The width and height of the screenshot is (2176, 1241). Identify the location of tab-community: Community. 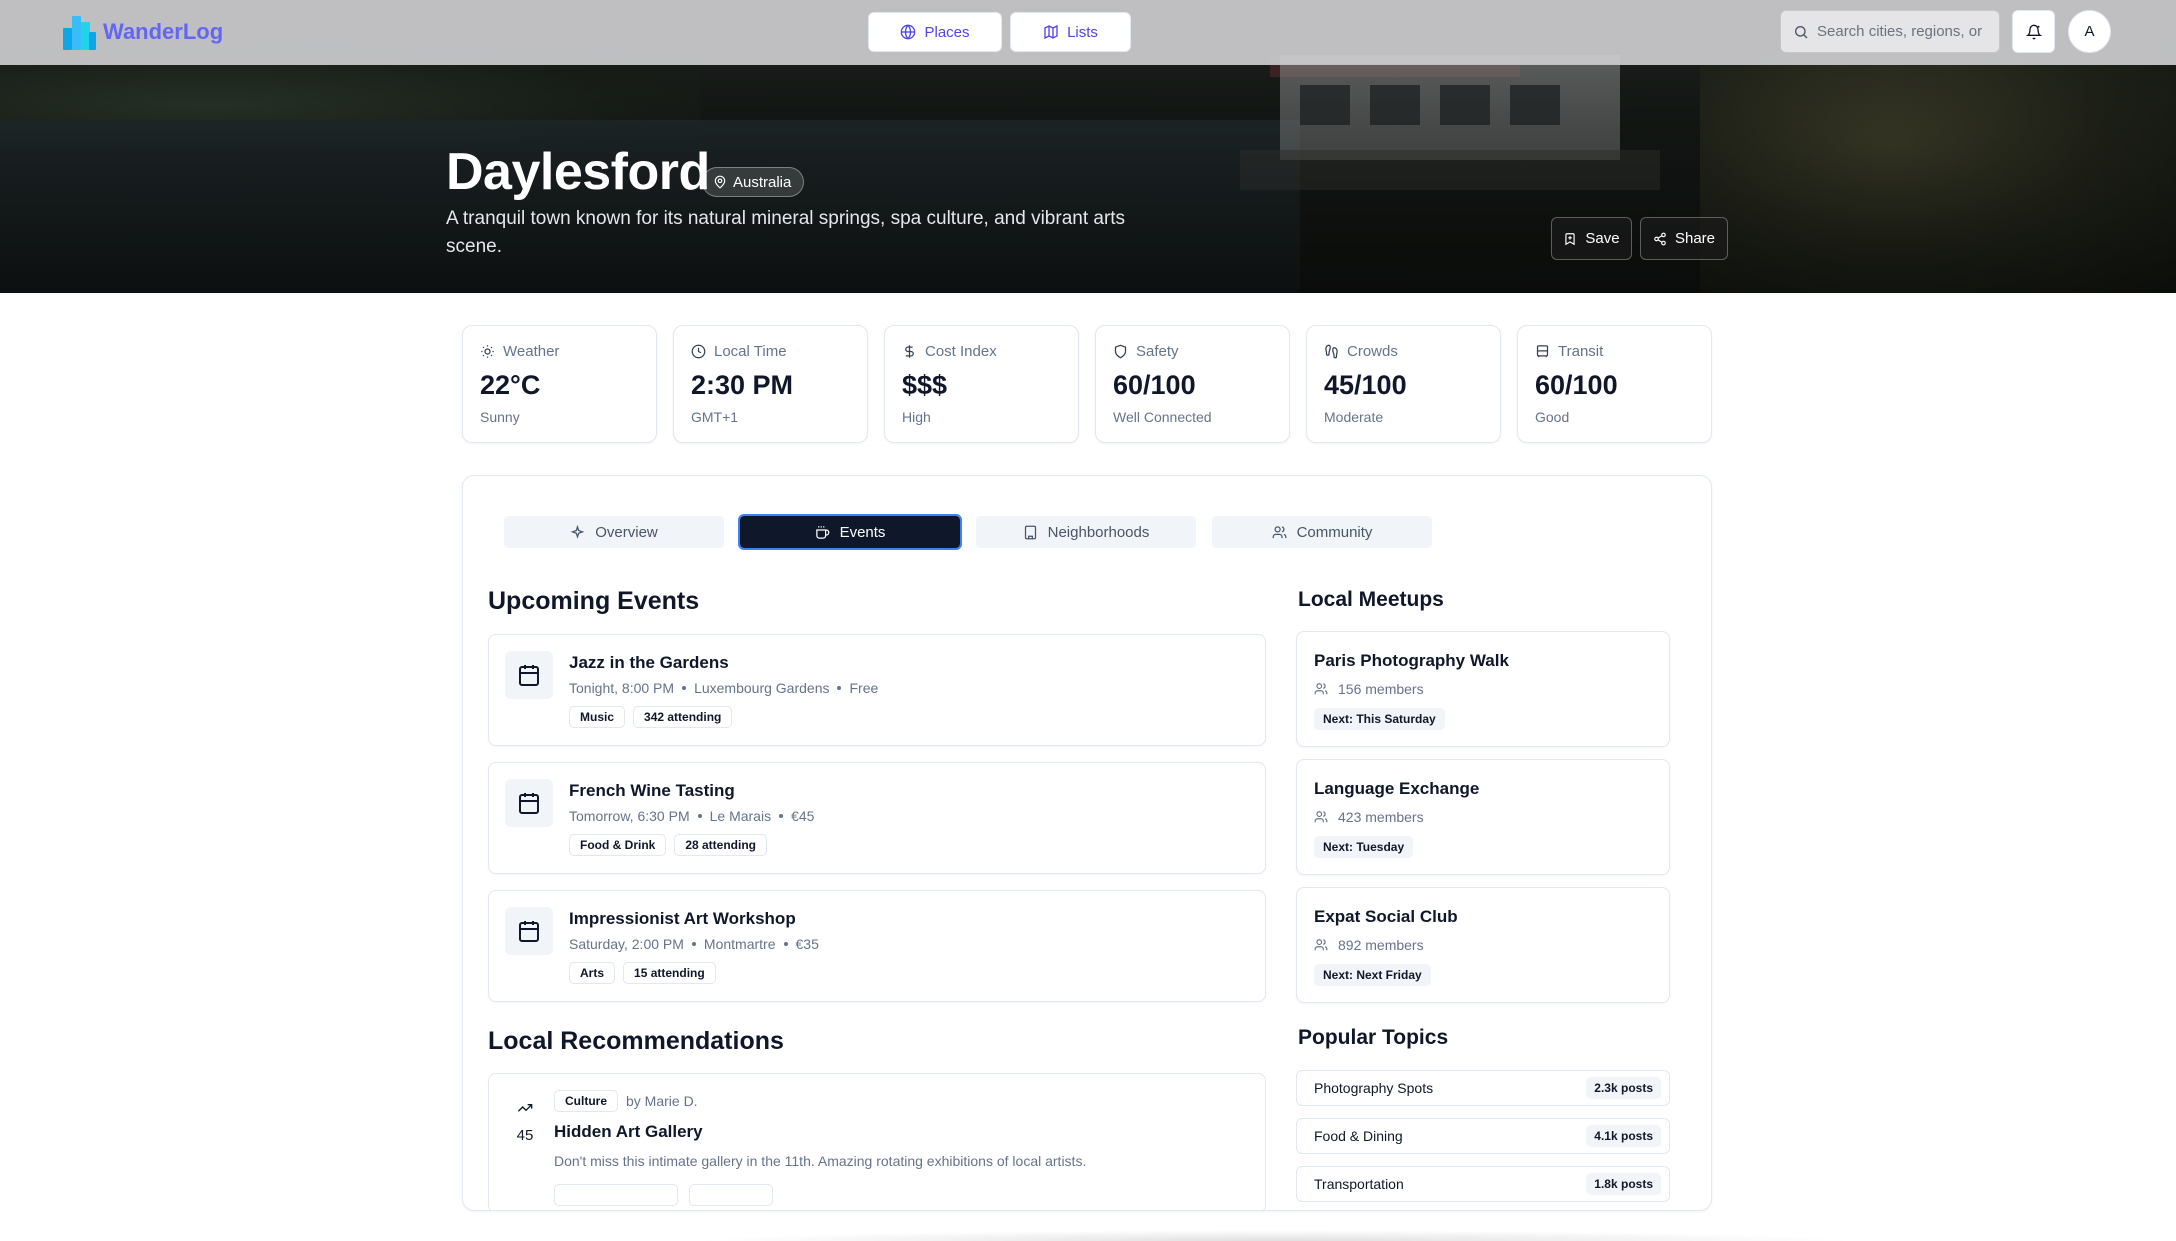
(1322, 532).